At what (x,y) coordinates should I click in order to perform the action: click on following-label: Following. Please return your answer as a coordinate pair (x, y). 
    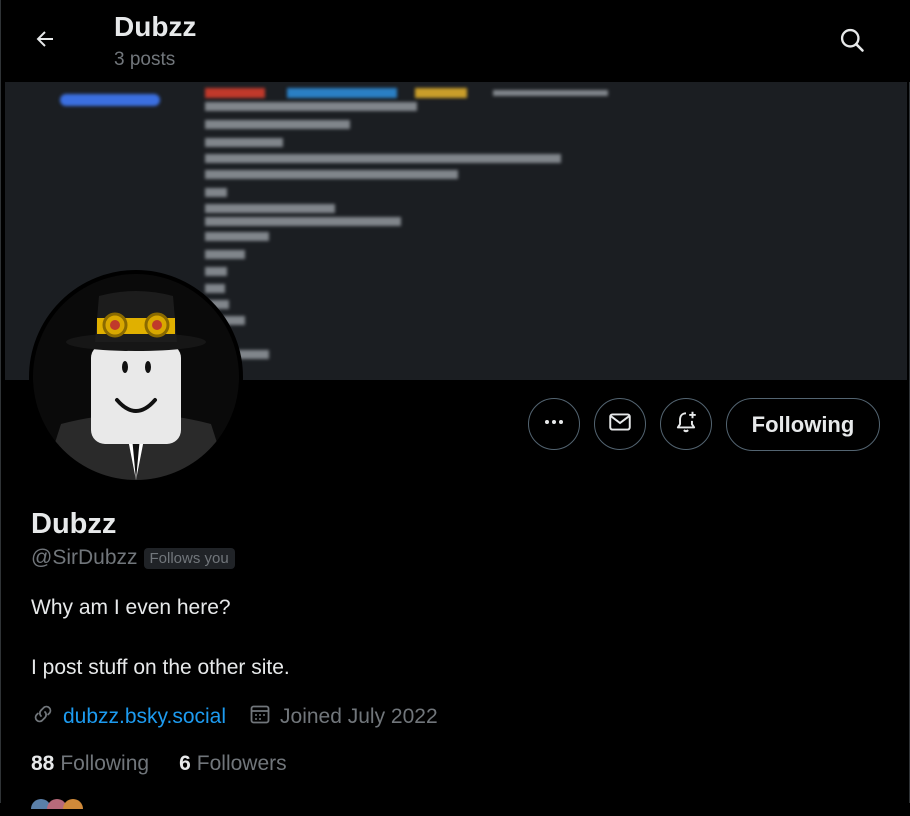
    Looking at the image, I should click on (105, 763).